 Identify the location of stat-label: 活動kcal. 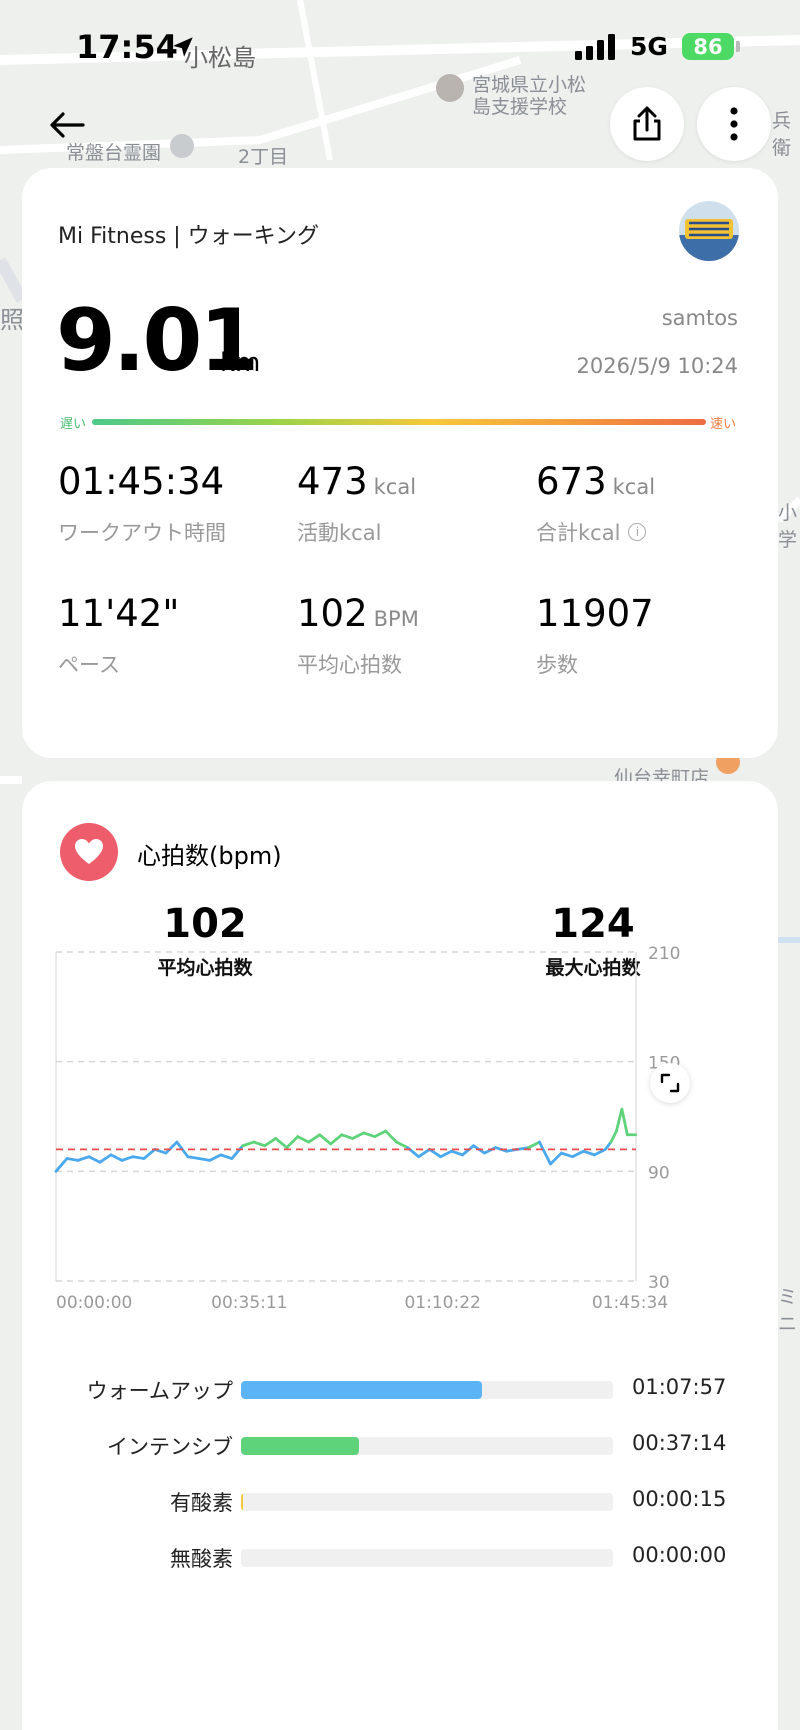
(339, 533).